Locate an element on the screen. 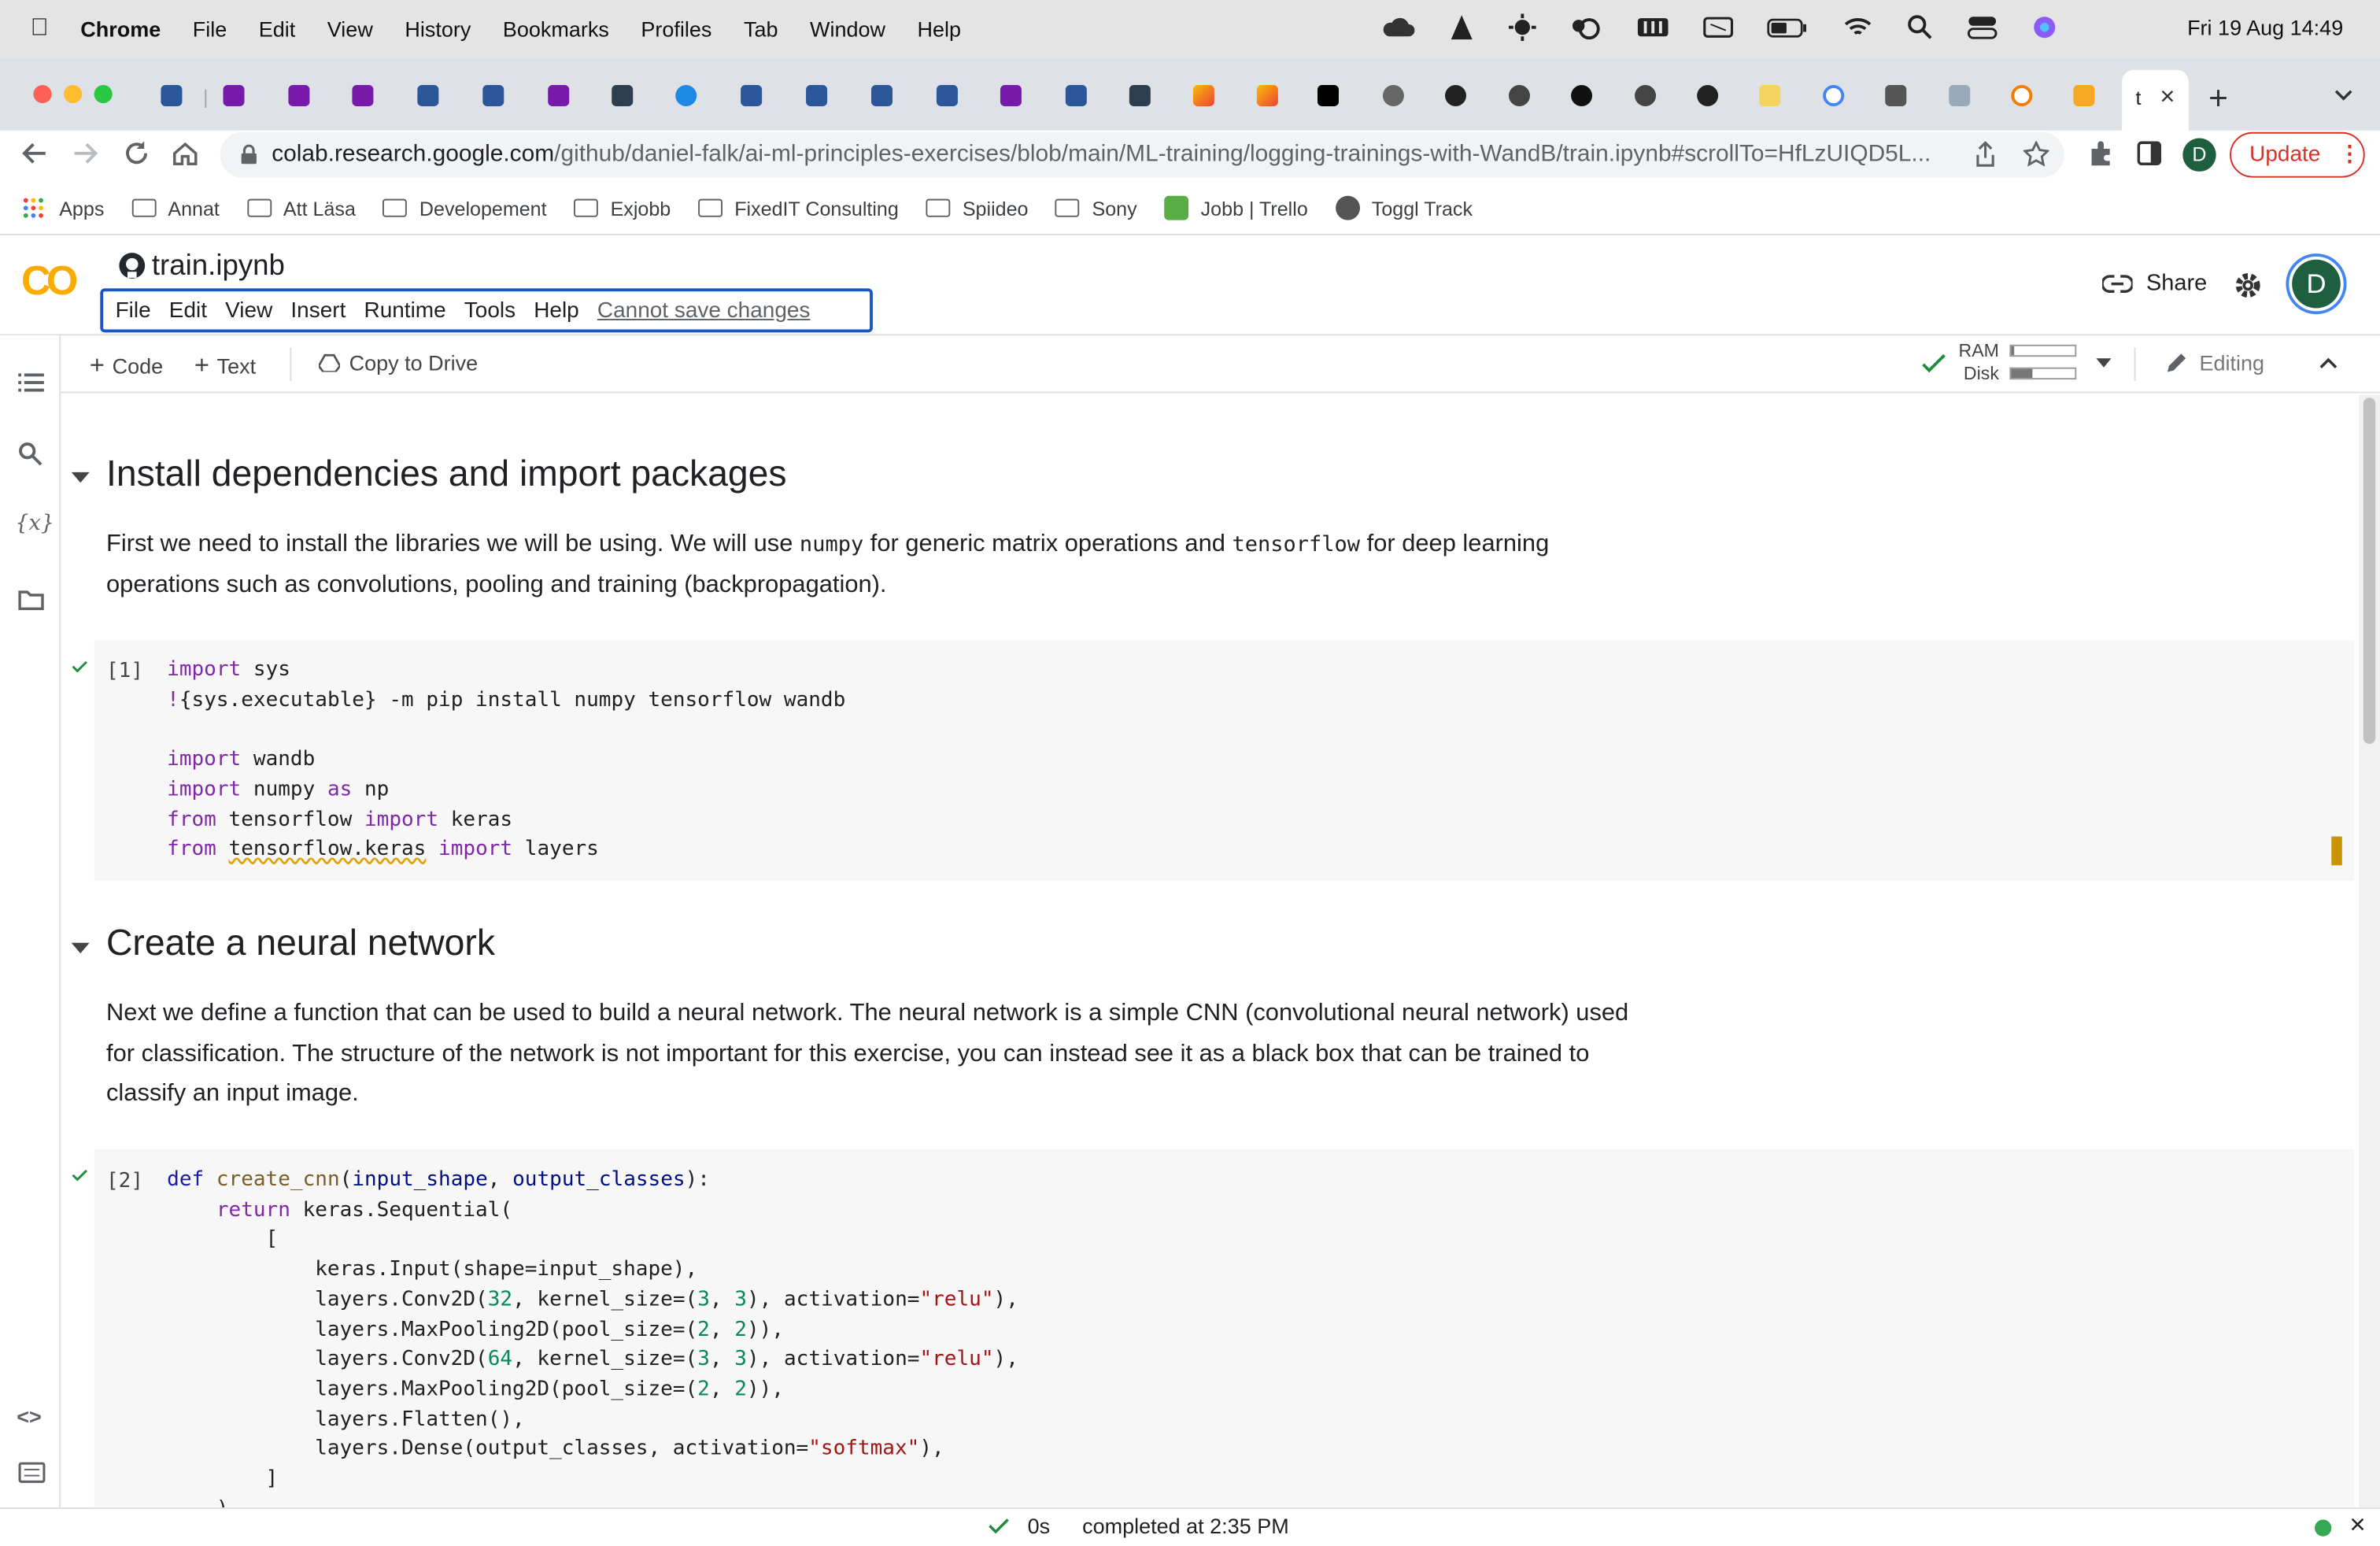 The image size is (2380, 1546). colab-menu-tools: Tools is located at coordinates (490, 311).